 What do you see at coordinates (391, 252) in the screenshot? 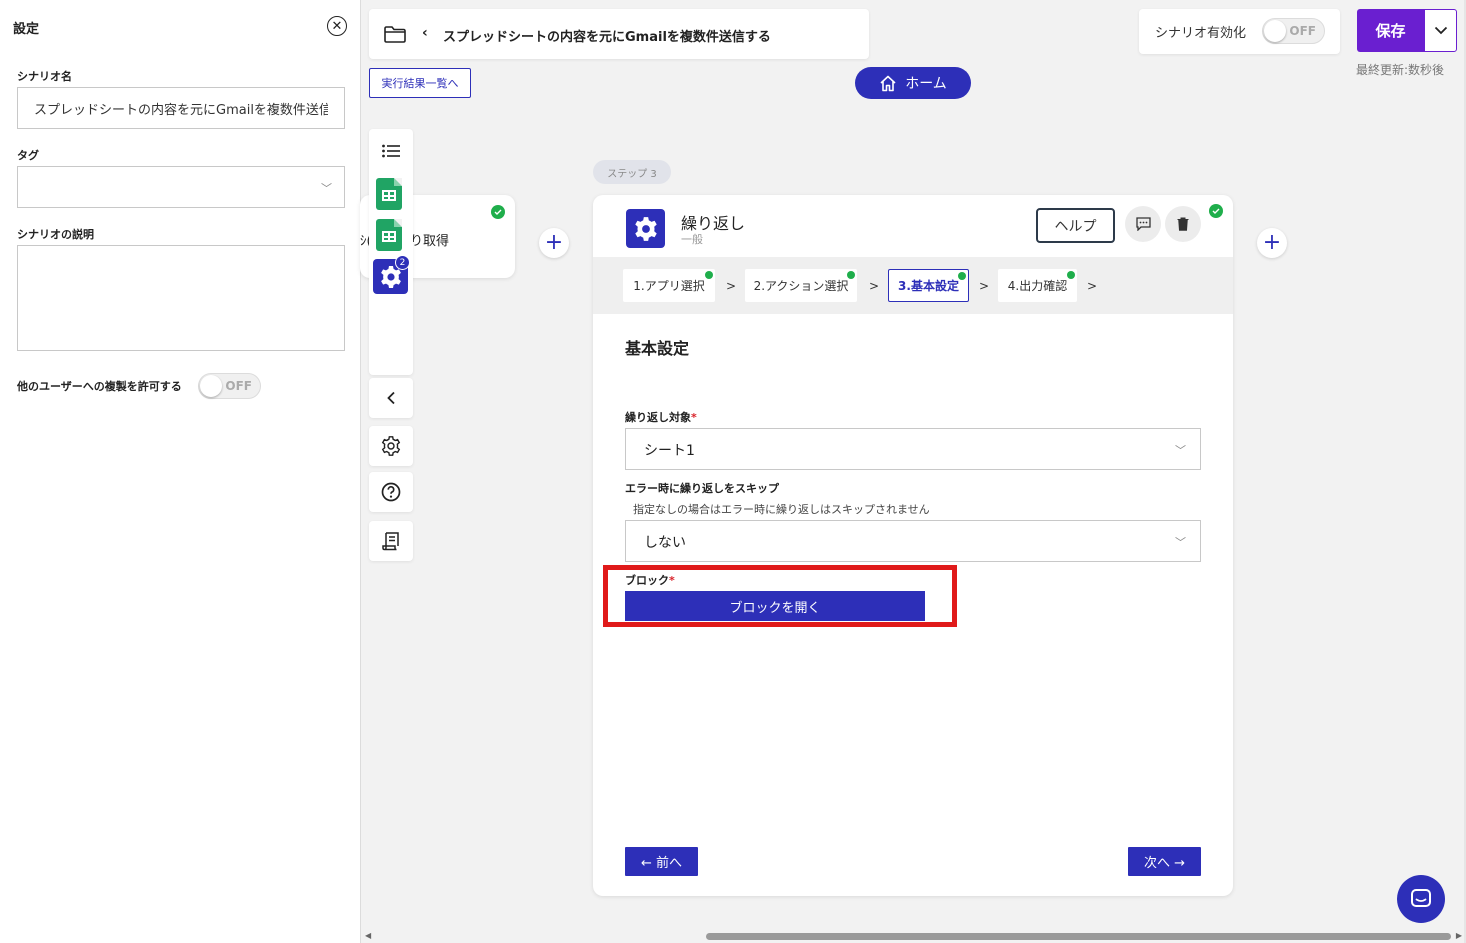
I see `side-toolbar` at bounding box center [391, 252].